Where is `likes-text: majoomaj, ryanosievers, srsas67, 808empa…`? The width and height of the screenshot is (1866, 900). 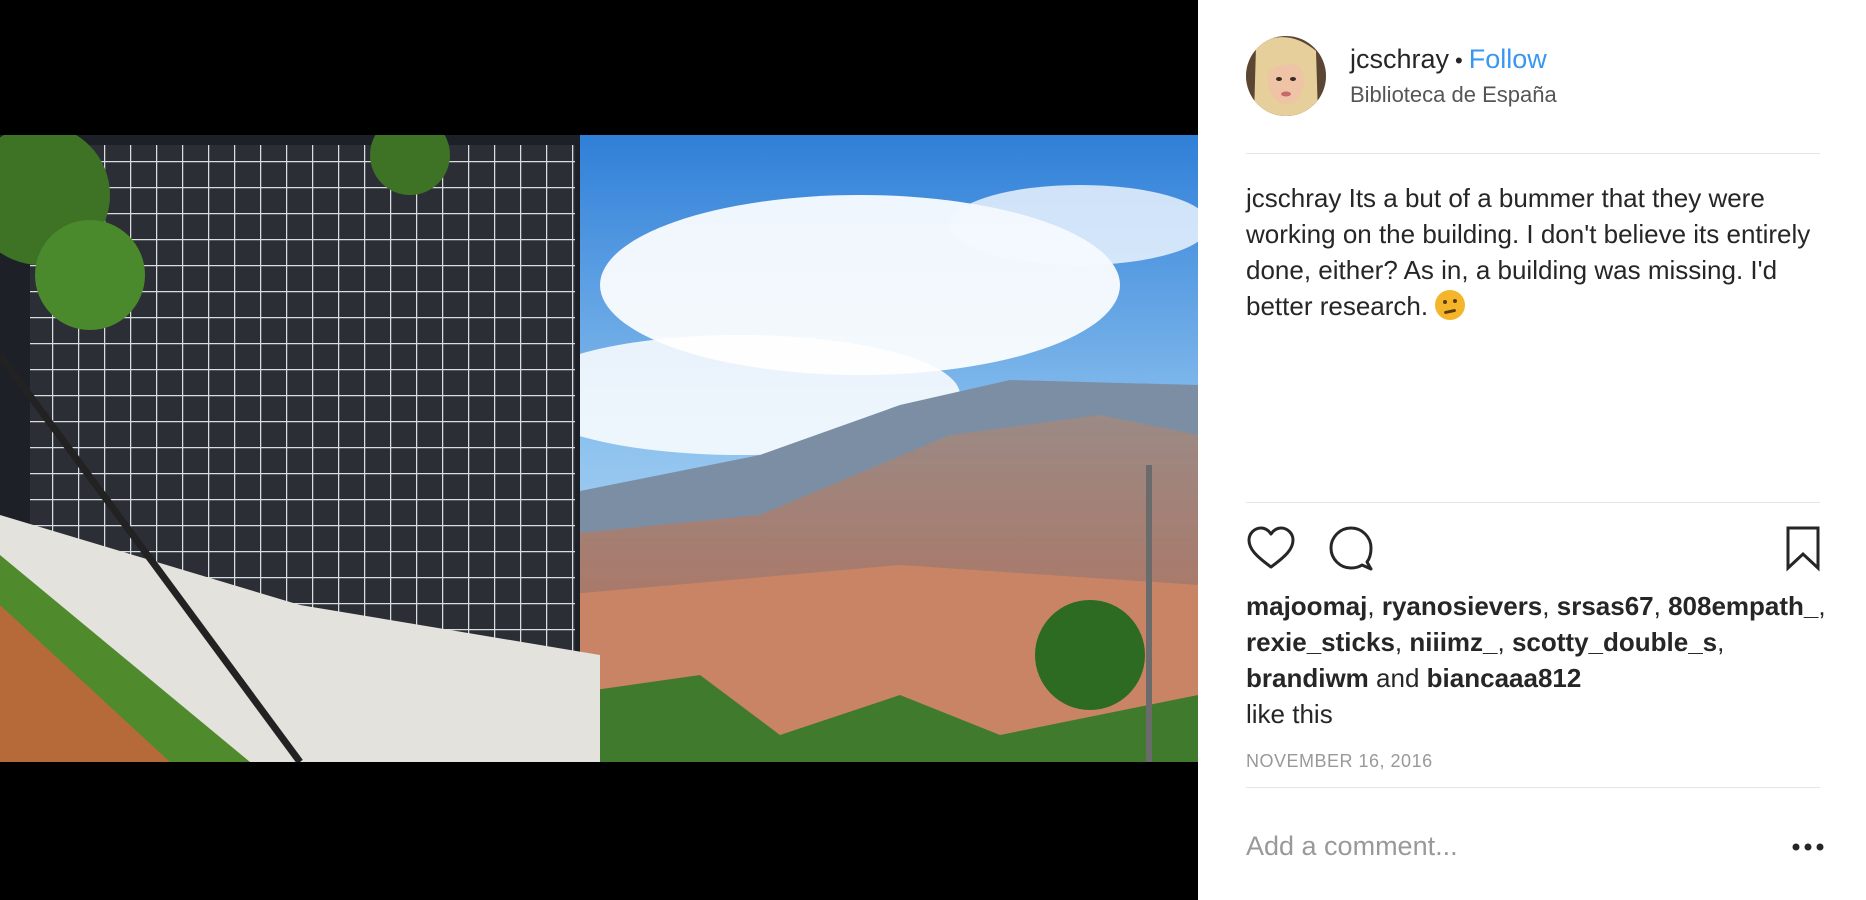 likes-text: majoomaj, ryanosievers, srsas67, 808empa… is located at coordinates (1536, 660).